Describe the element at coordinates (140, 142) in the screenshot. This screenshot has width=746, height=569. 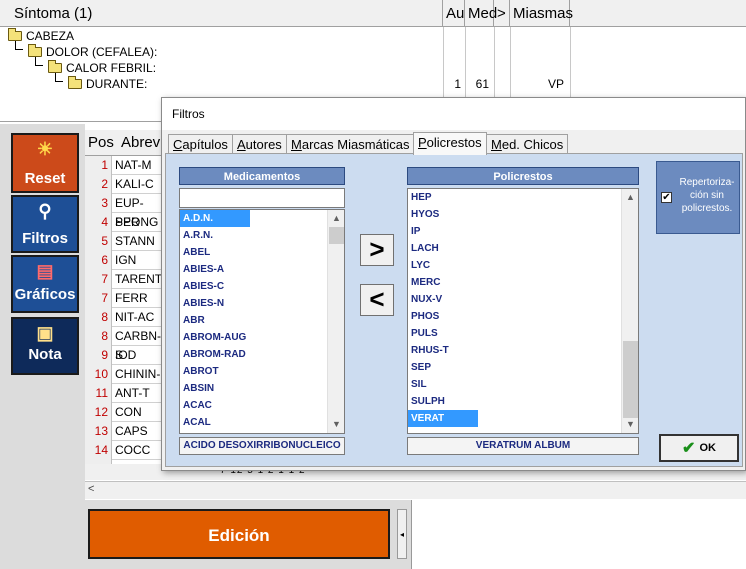
I see `abrev-column-header: Abrev` at that location.